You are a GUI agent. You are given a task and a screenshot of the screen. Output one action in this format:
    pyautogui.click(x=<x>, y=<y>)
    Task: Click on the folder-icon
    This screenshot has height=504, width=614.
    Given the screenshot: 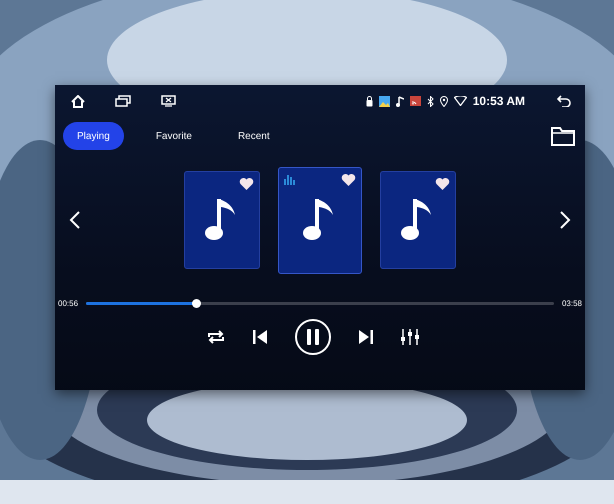 What is the action you would take?
    pyautogui.click(x=563, y=136)
    